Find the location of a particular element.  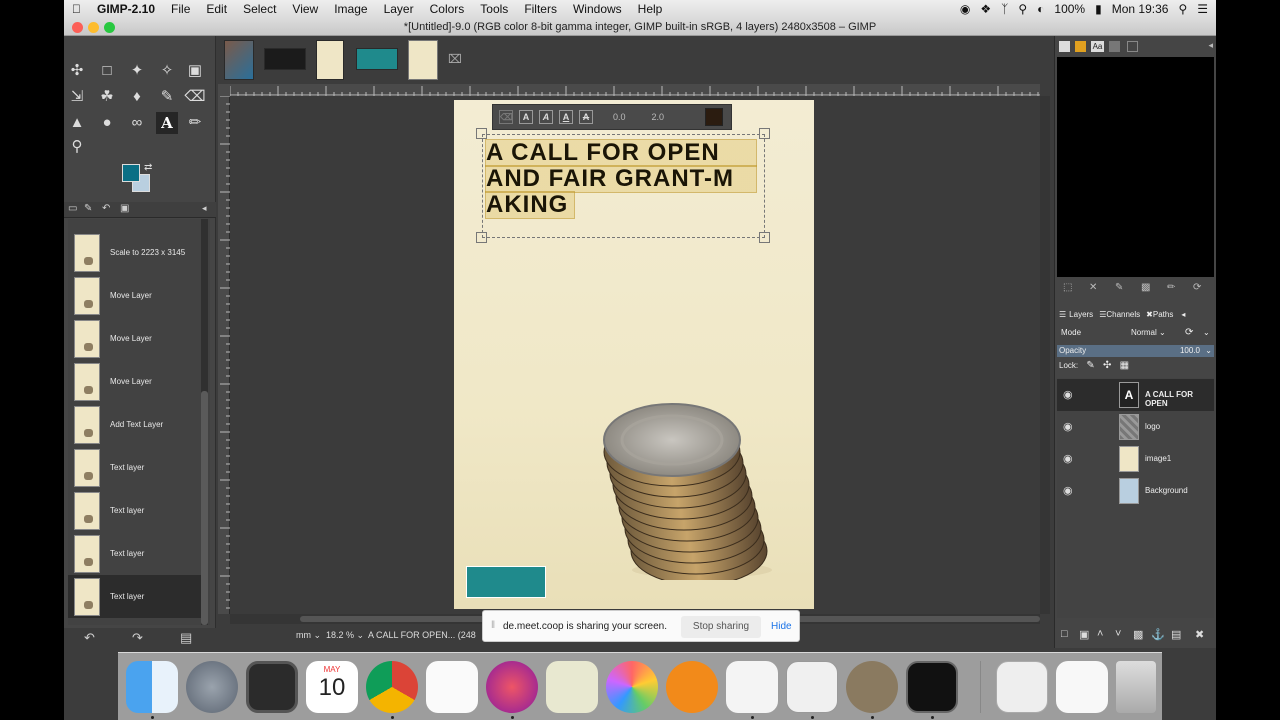

undo-history-tab-icon: ↶ is located at coordinates (106, 208).